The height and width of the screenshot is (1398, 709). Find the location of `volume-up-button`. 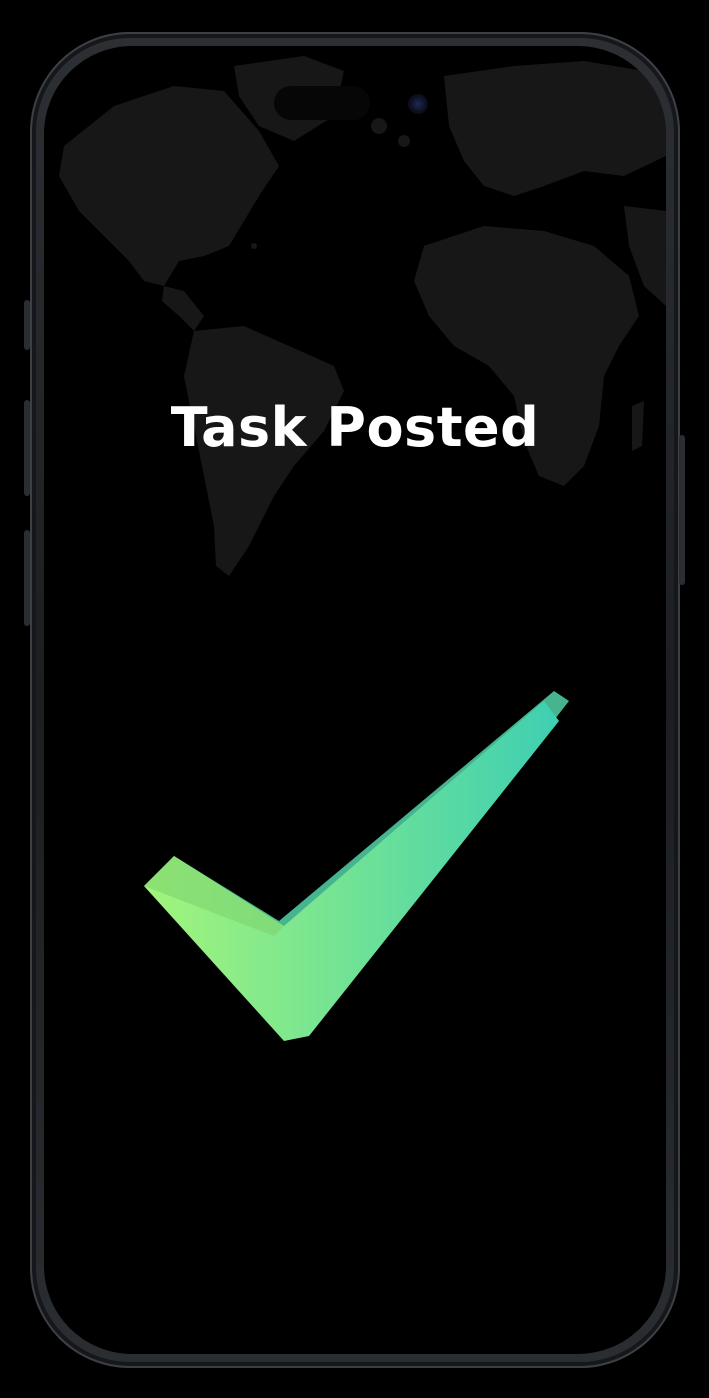

volume-up-button is located at coordinates (27, 448).